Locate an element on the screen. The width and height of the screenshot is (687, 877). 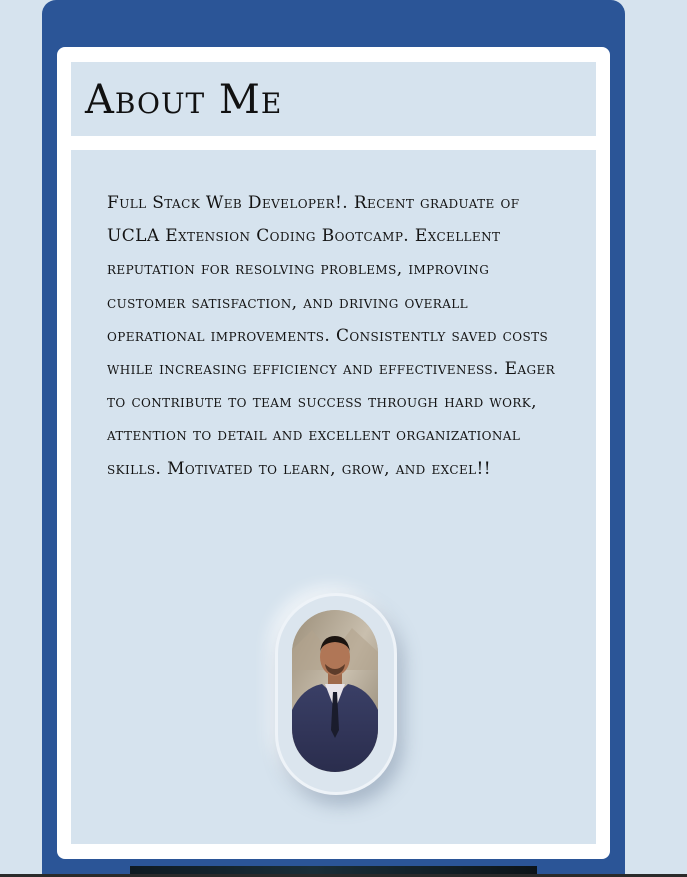
profile-photo is located at coordinates (335, 691).